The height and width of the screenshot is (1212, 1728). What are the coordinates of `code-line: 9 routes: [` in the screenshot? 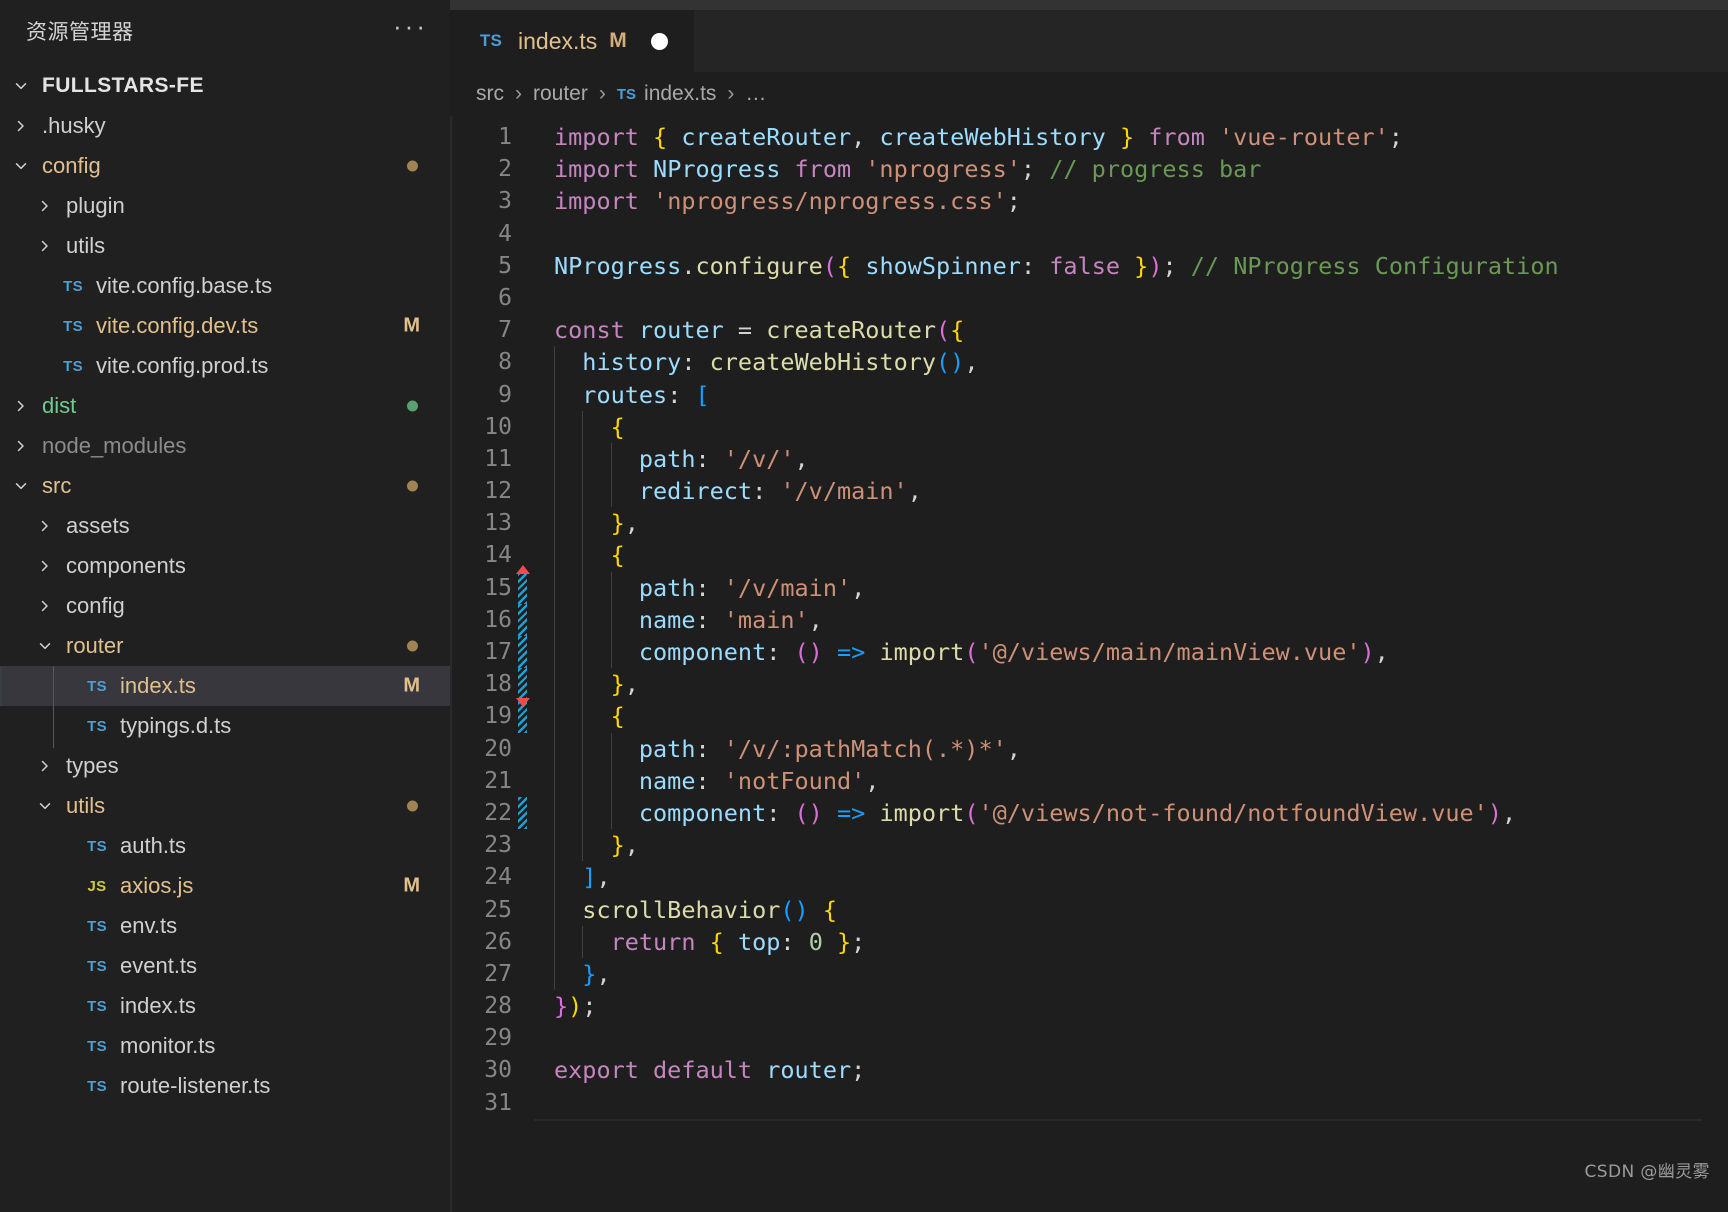 It's located at (1089, 394).